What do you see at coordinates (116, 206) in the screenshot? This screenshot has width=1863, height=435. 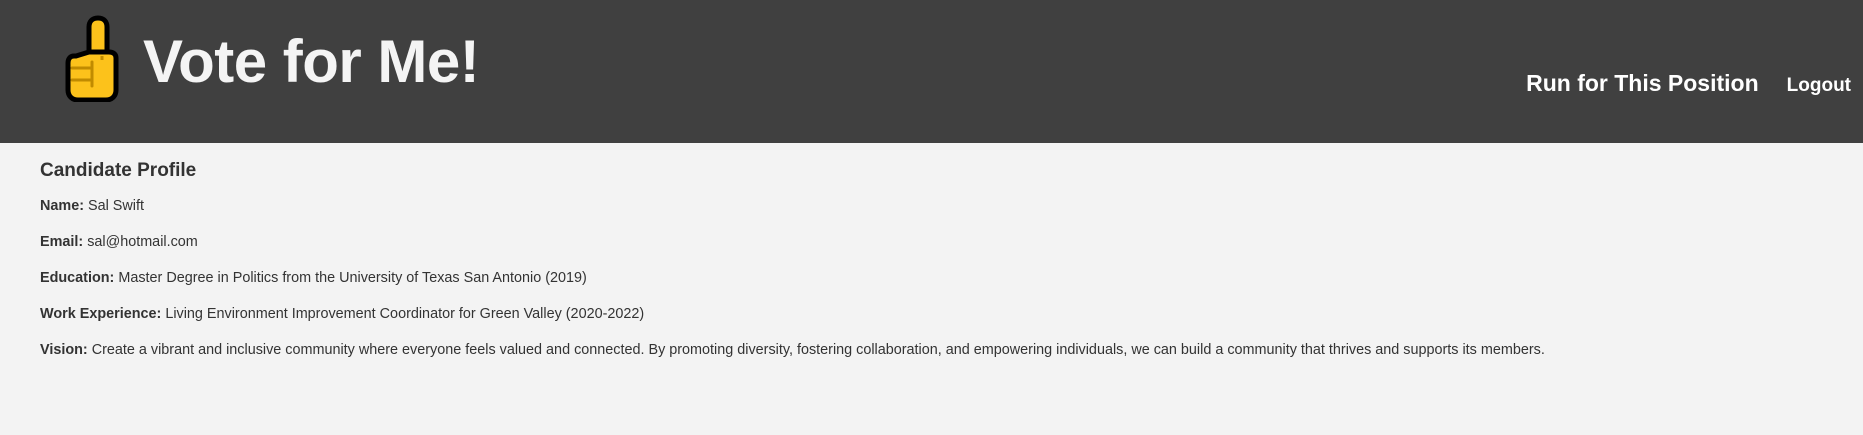 I see `field-value: Sal Swift` at bounding box center [116, 206].